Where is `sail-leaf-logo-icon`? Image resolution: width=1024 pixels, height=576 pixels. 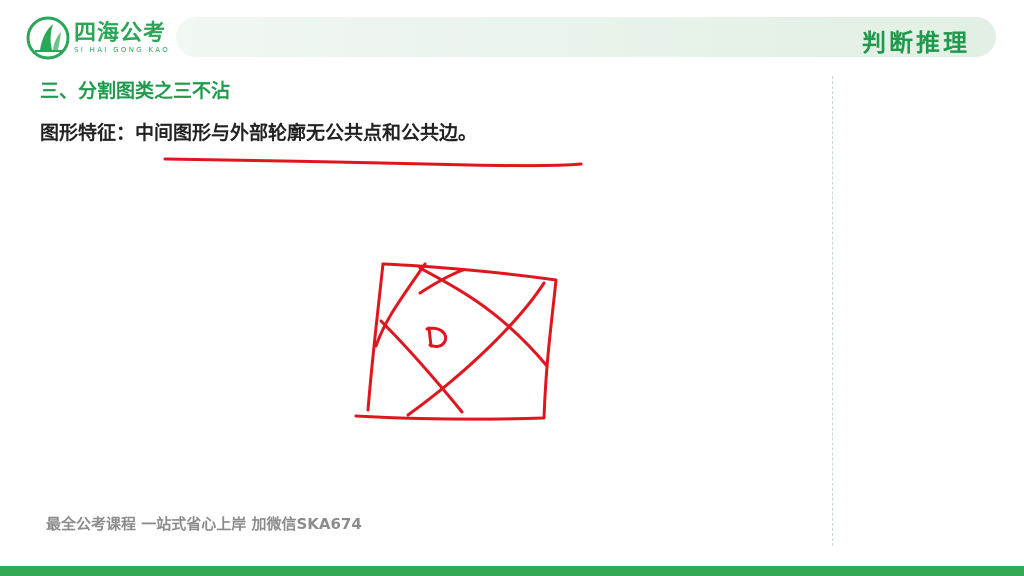
sail-leaf-logo-icon is located at coordinates (48, 38).